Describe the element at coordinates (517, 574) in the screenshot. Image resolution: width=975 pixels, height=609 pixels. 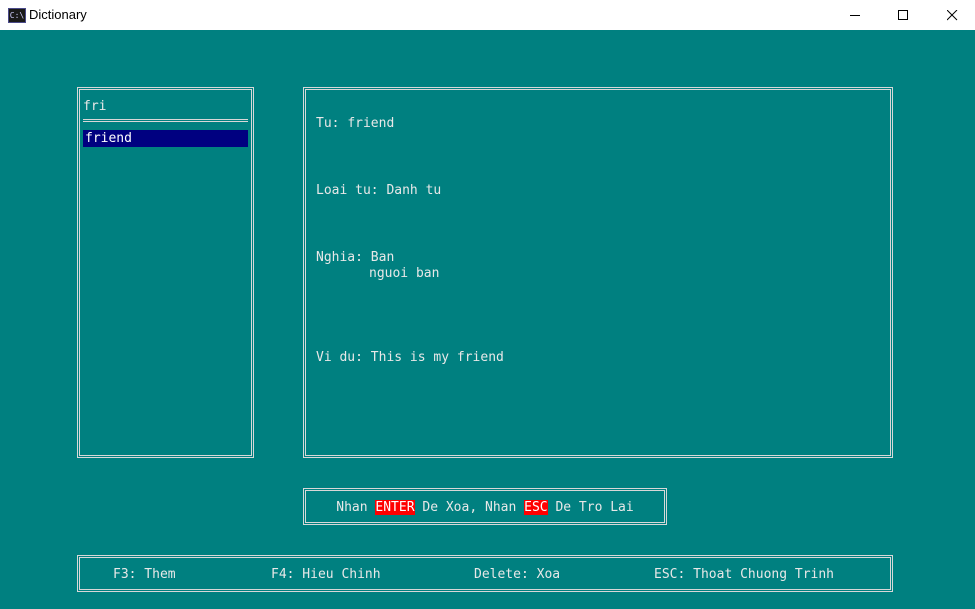
I see `shortcut-delete: Delete: Xoa` at that location.